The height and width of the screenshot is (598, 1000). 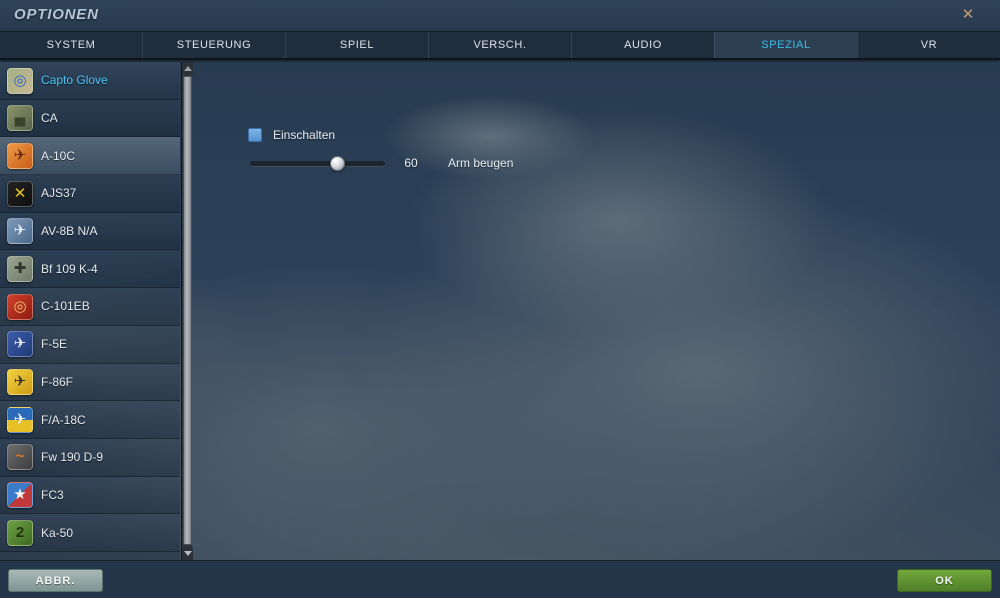 I want to click on module-list-item: ✈ AV-8B N/A, so click(x=90, y=231).